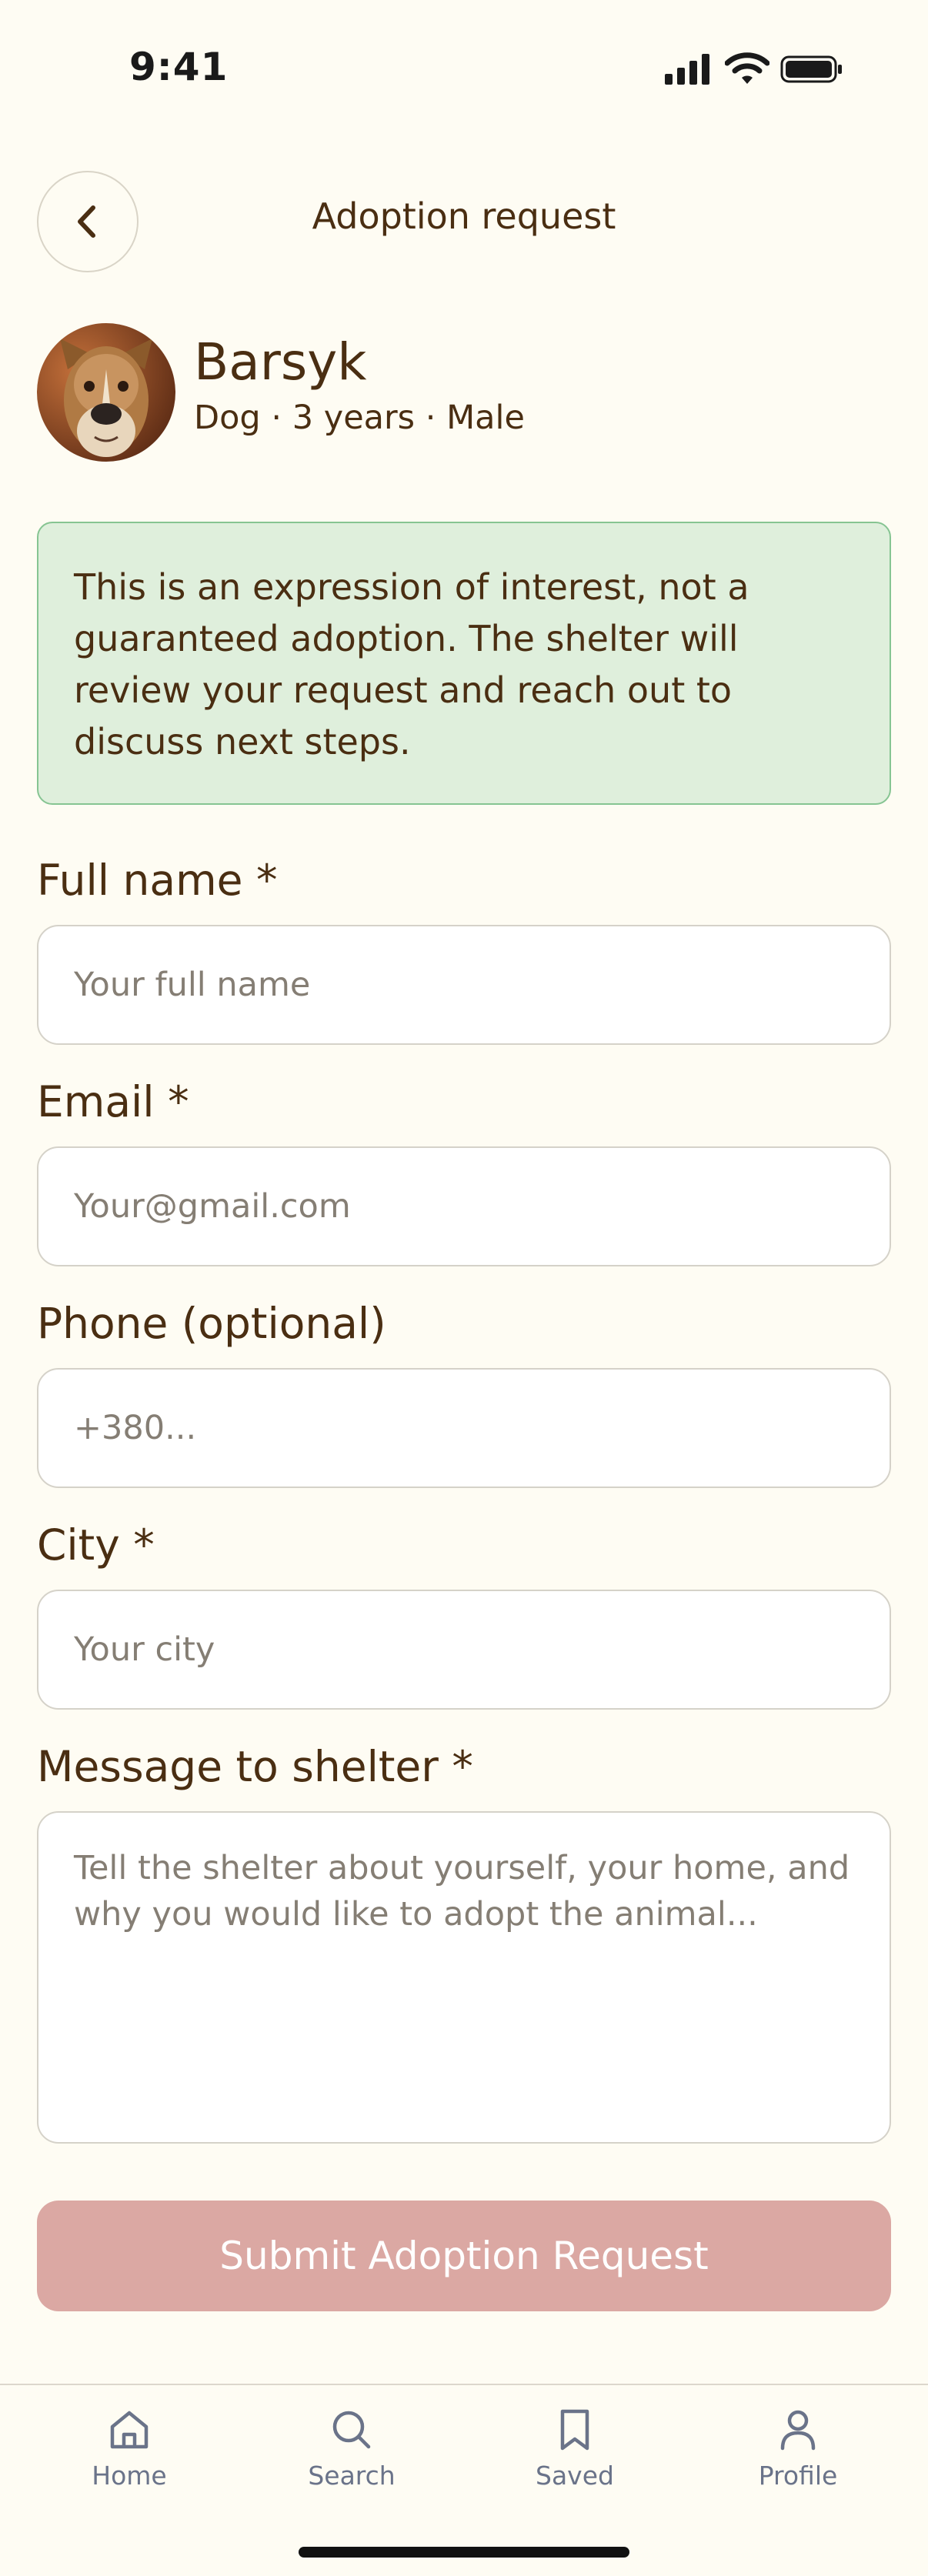 The width and height of the screenshot is (928, 2576). What do you see at coordinates (798, 2431) in the screenshot?
I see `profile-icon` at bounding box center [798, 2431].